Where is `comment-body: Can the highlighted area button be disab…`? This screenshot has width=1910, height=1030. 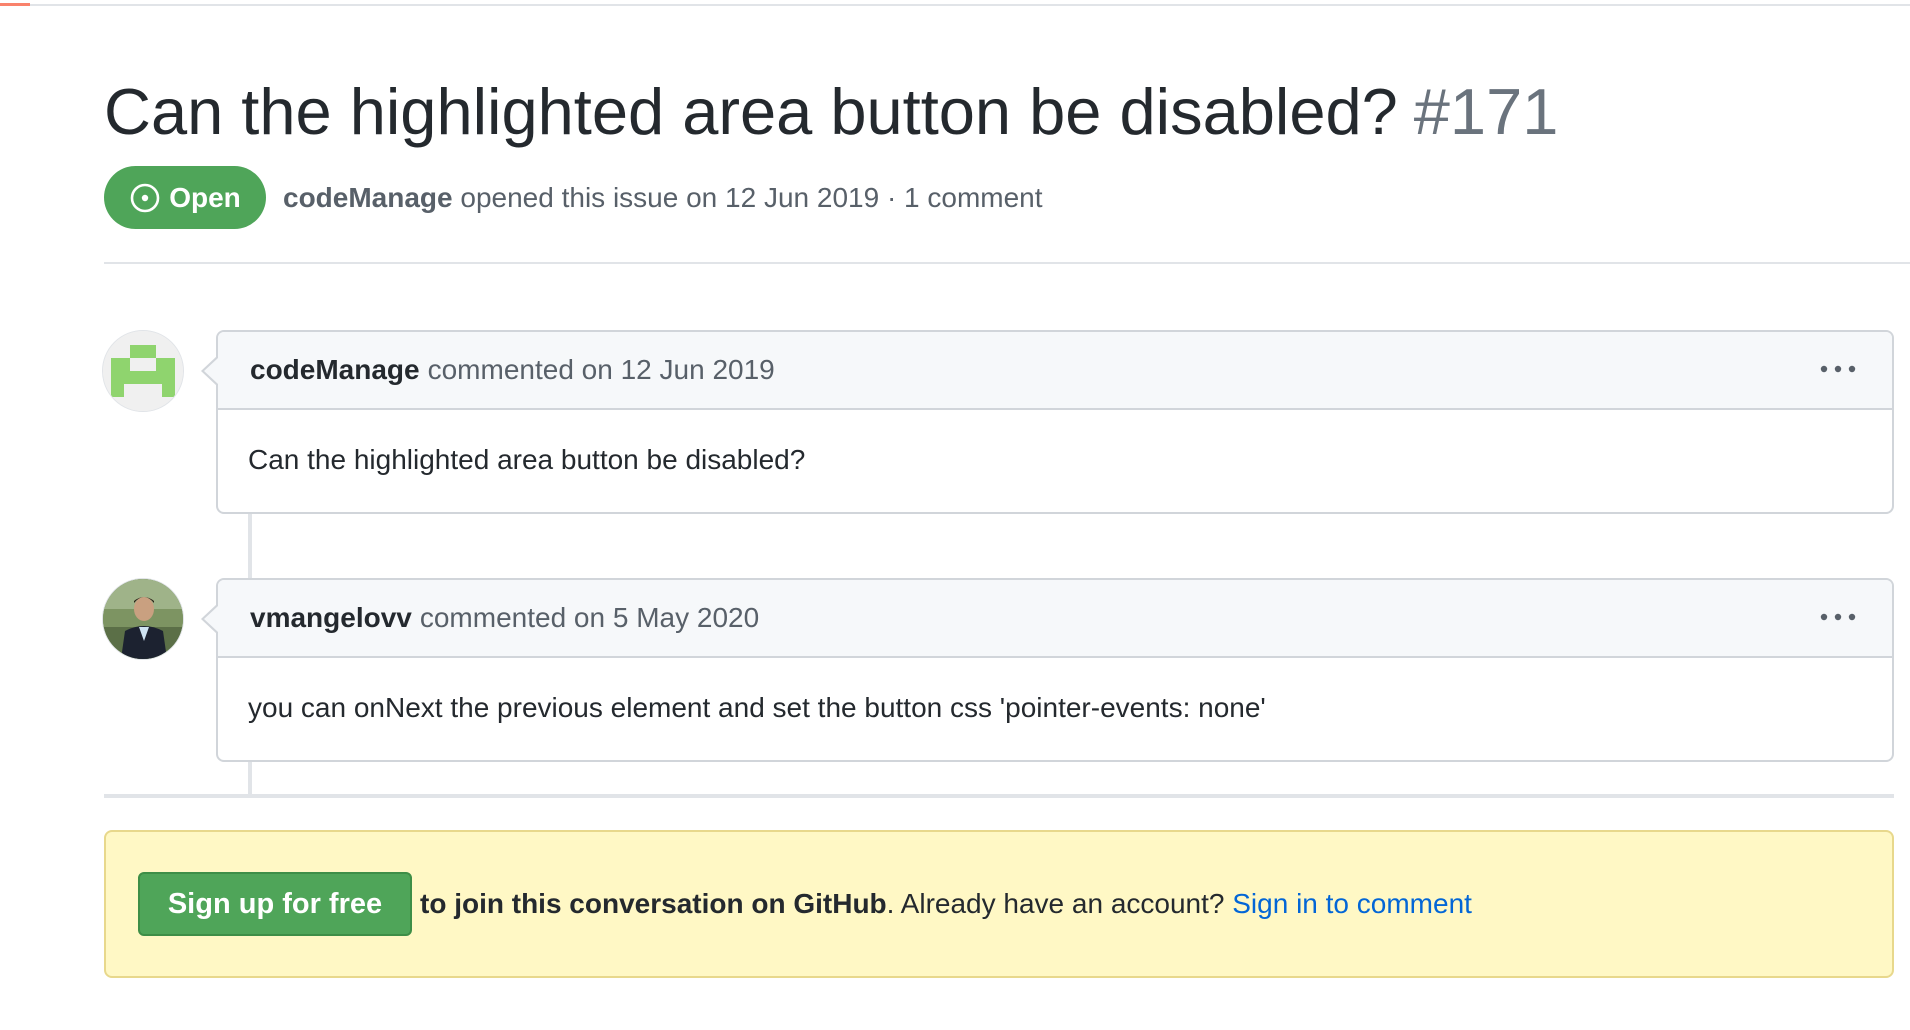 comment-body: Can the highlighted area button be disab… is located at coordinates (527, 459).